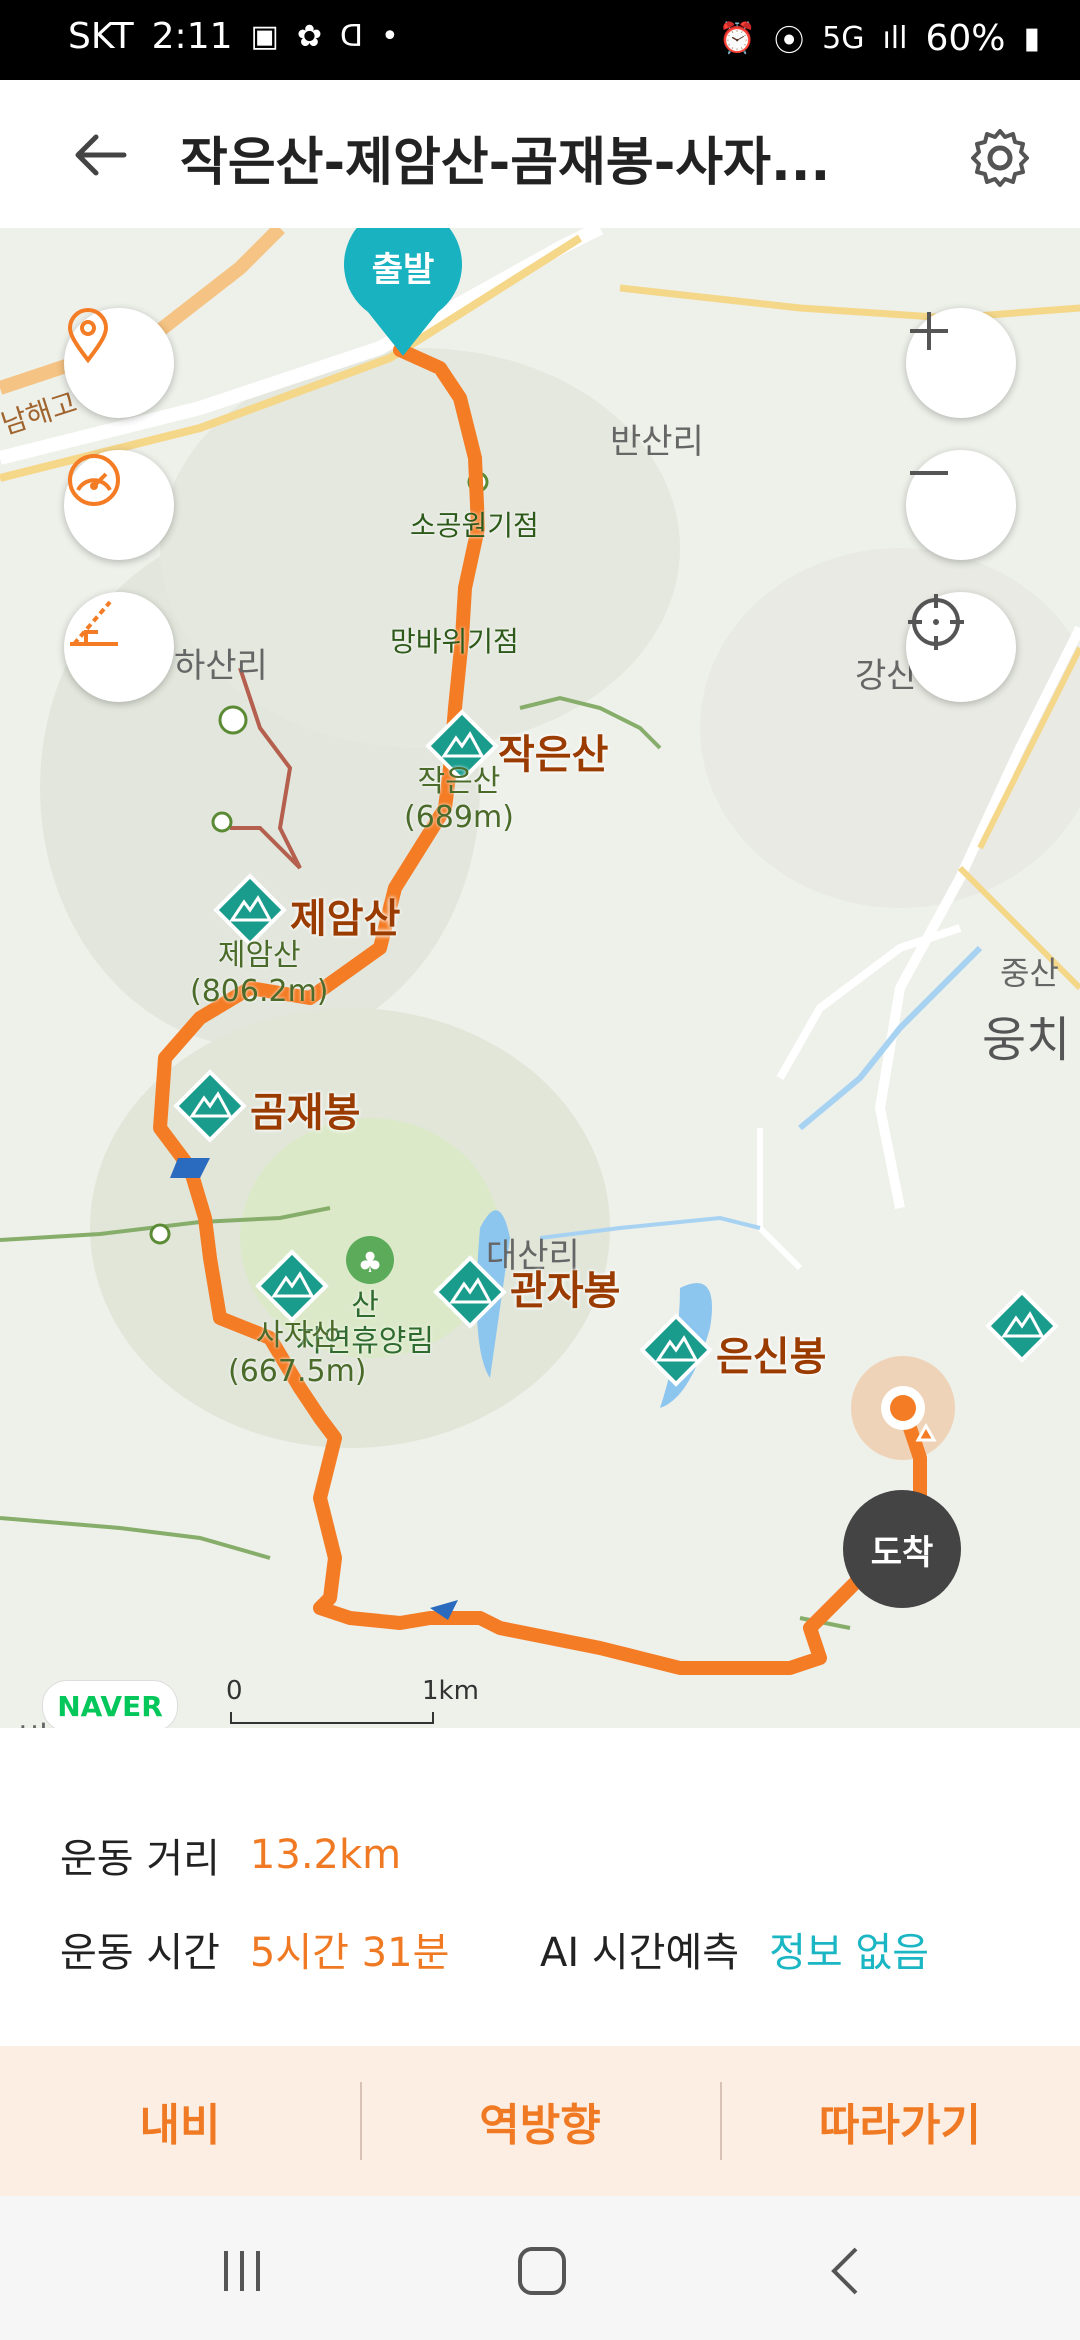  What do you see at coordinates (929, 473) in the screenshot?
I see `minus-icon` at bounding box center [929, 473].